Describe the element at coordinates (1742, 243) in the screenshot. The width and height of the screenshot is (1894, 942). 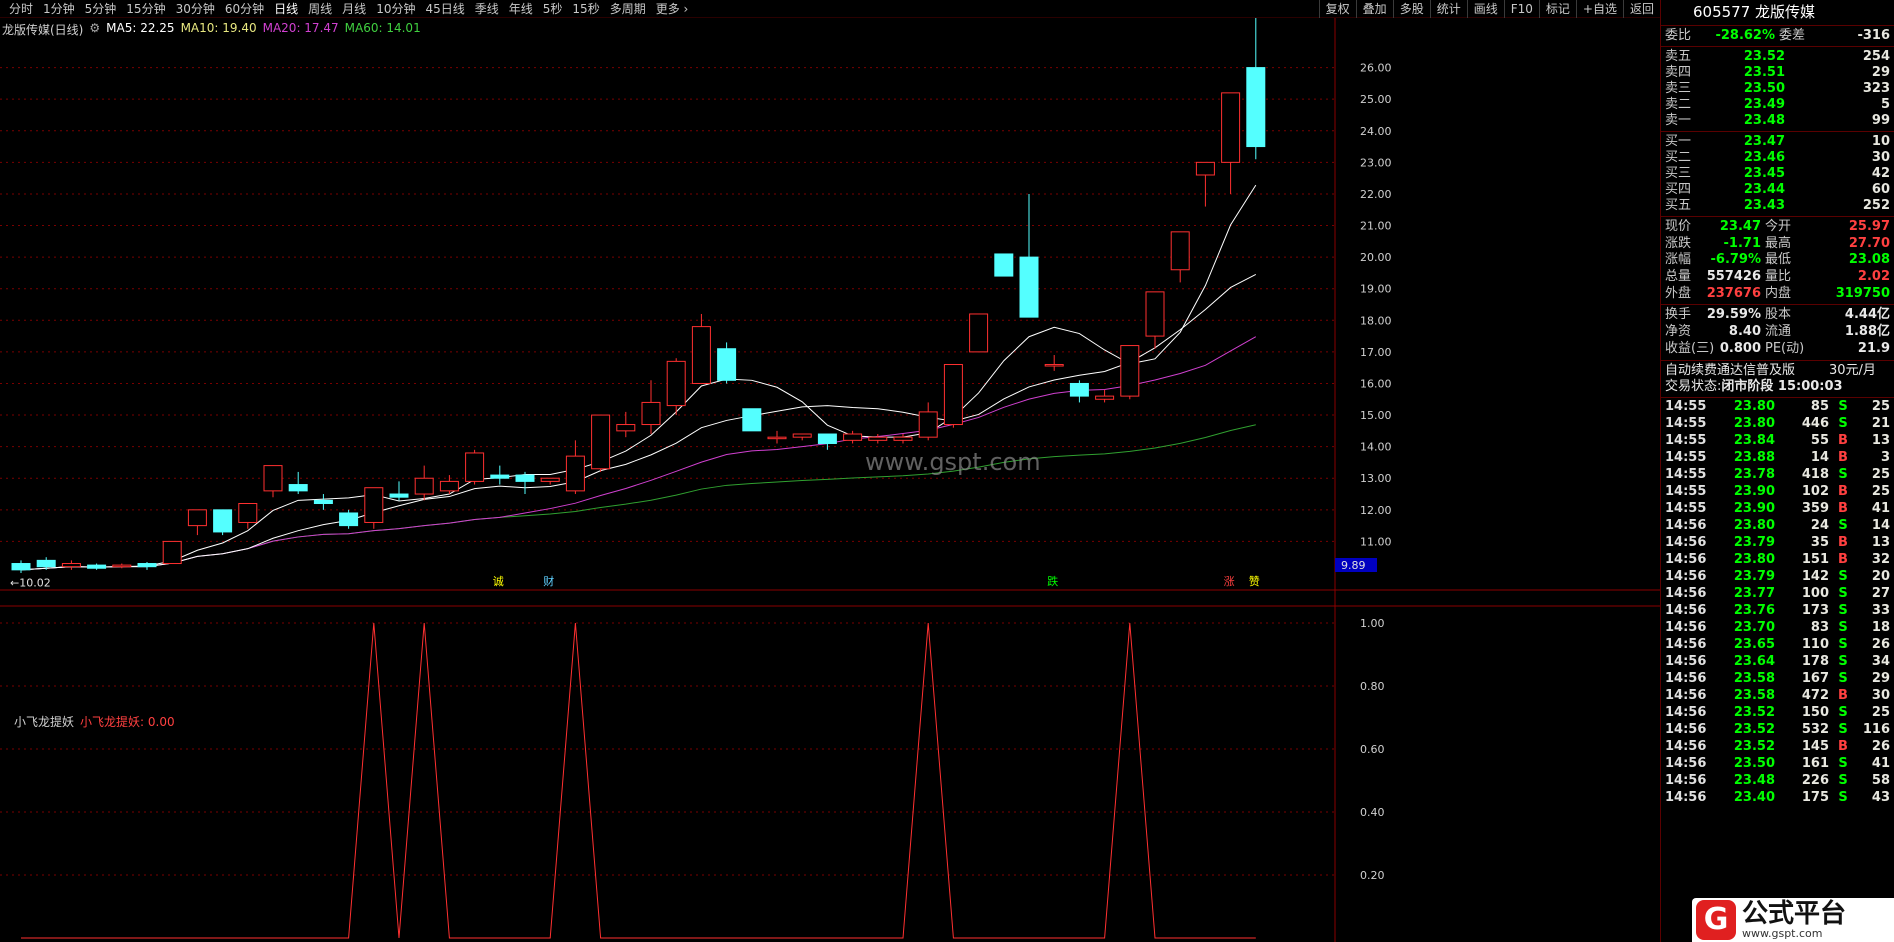
I see `price-stat-value: -1.71` at that location.